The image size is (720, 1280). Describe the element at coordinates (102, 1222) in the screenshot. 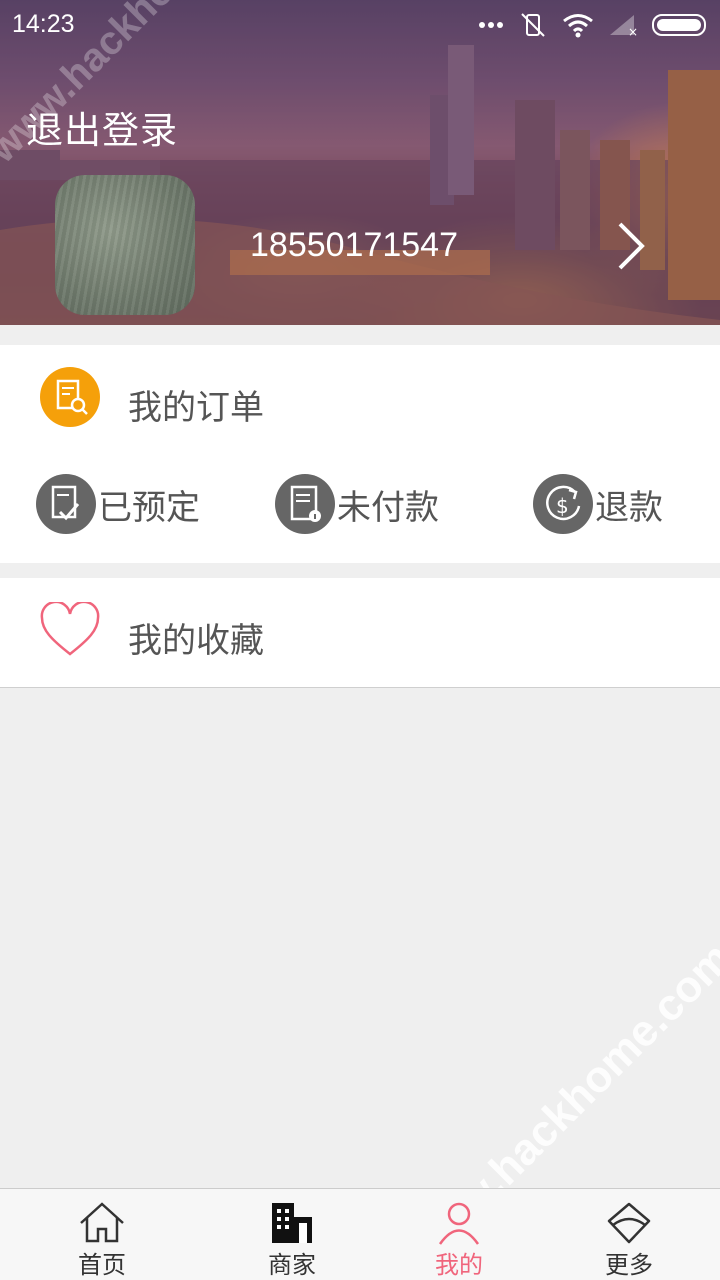

I see `home-icon` at that location.